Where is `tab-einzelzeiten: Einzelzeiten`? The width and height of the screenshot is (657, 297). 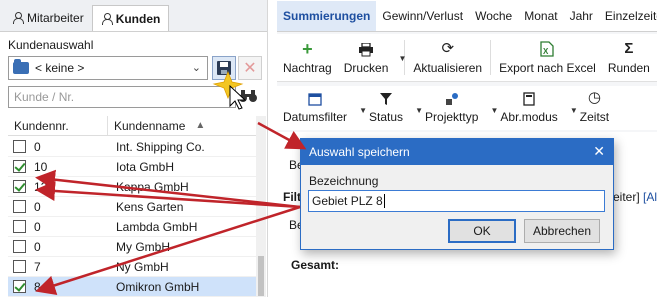
tab-einzelzeiten: Einzelzeiten is located at coordinates (628, 16).